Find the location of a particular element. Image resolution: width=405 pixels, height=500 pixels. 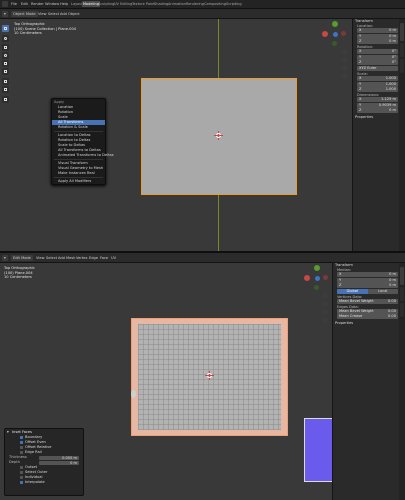

dimensions-z-field: Z0 m is located at coordinates (377, 111).